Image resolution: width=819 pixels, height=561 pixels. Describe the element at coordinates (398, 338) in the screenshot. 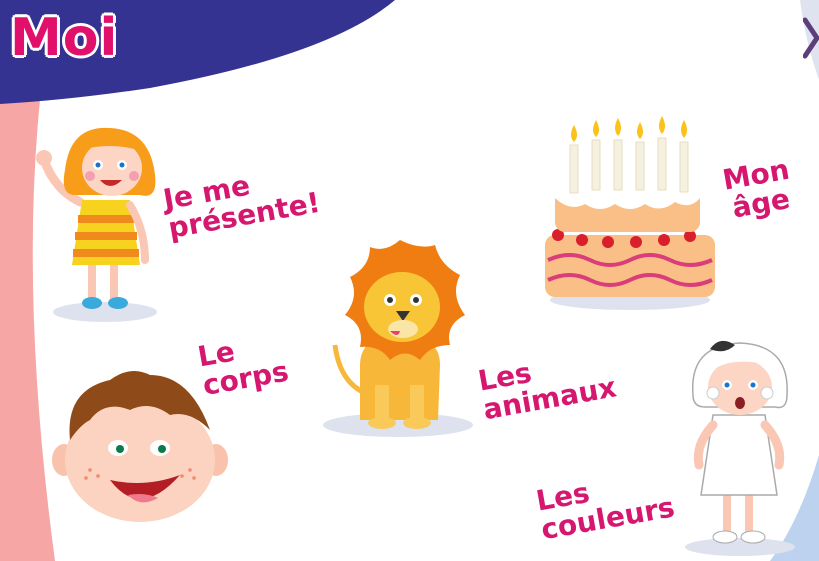

I see `lion-icon` at that location.